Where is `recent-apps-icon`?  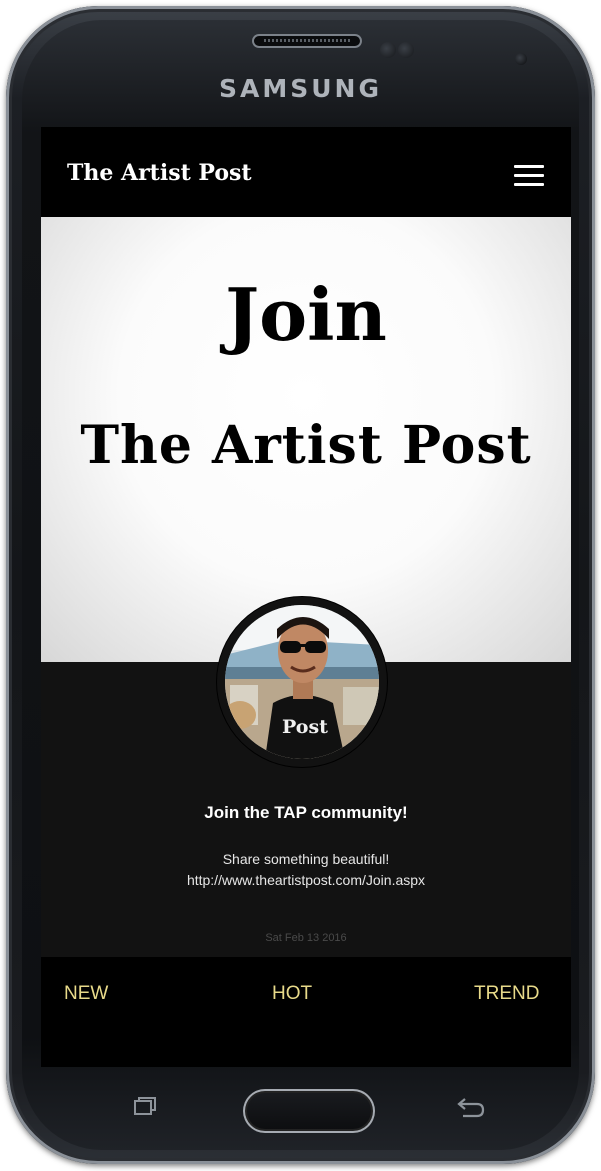 recent-apps-icon is located at coordinates (145, 1106).